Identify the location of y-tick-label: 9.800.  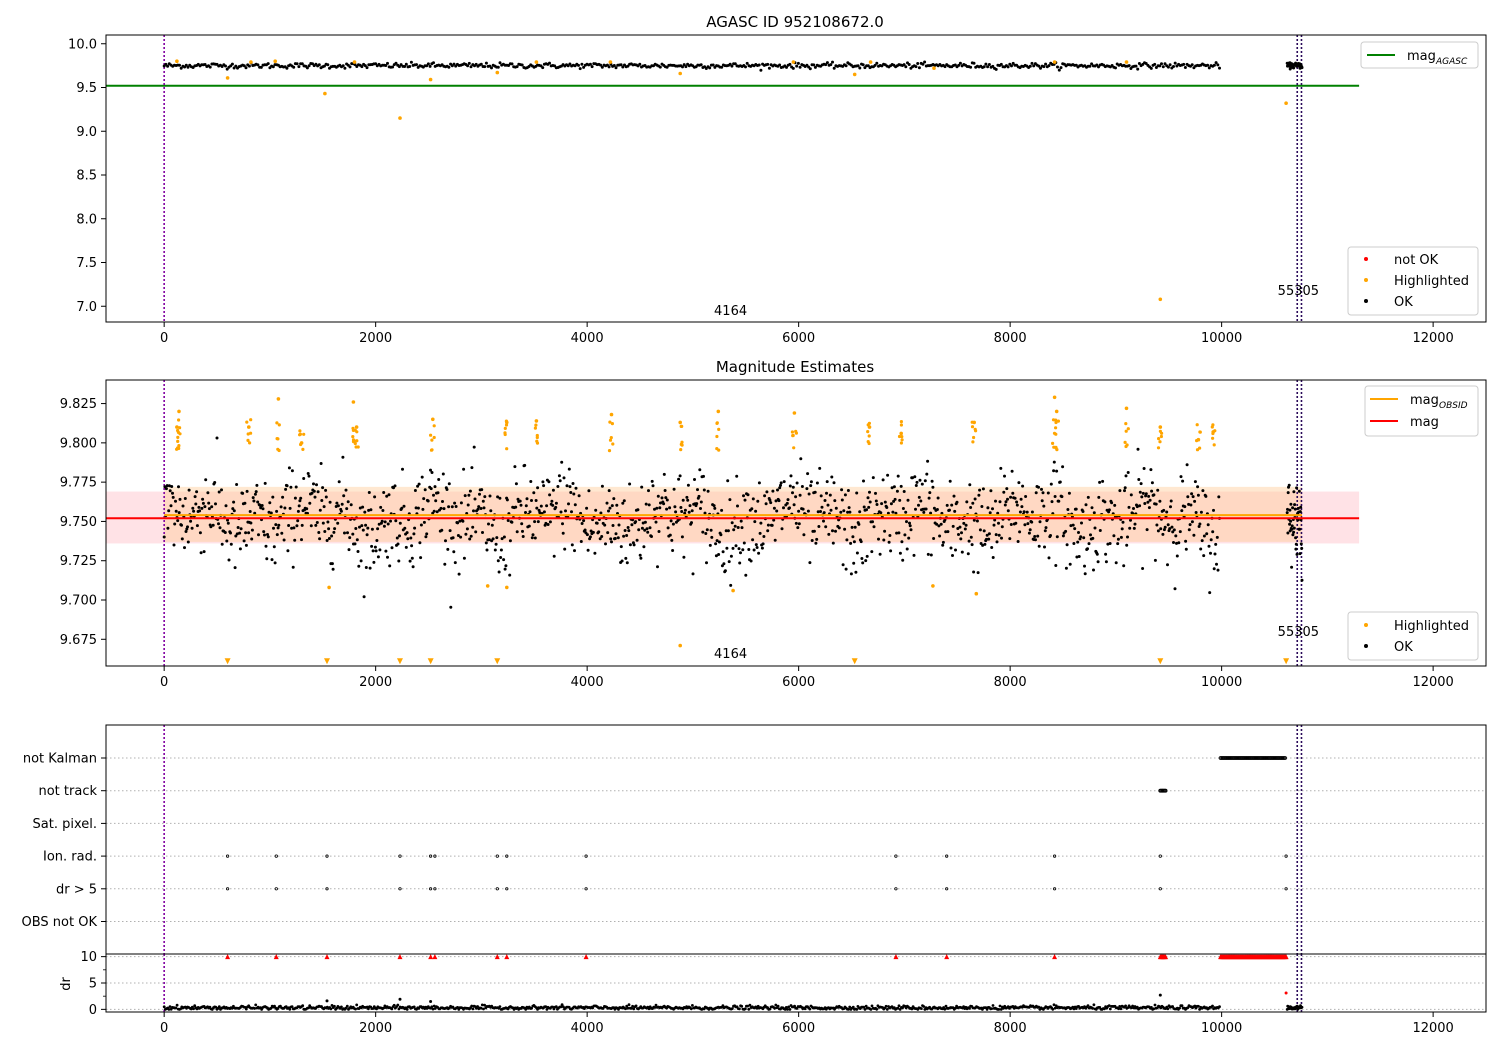
(78, 443).